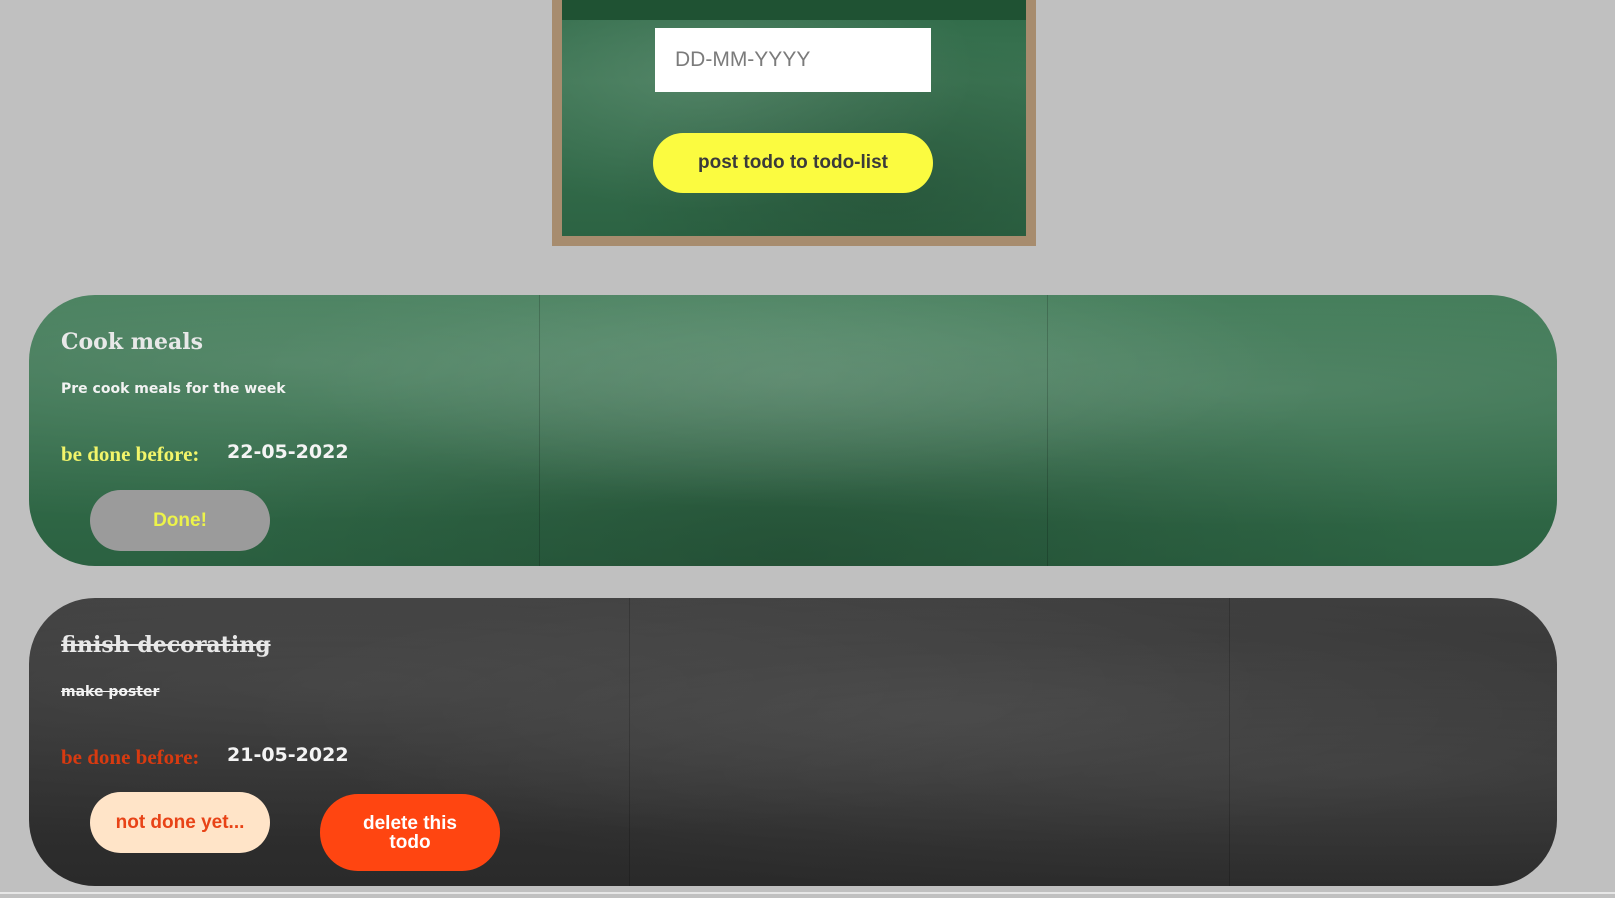  I want to click on todo-description: Pre cook meals for the week, so click(173, 389).